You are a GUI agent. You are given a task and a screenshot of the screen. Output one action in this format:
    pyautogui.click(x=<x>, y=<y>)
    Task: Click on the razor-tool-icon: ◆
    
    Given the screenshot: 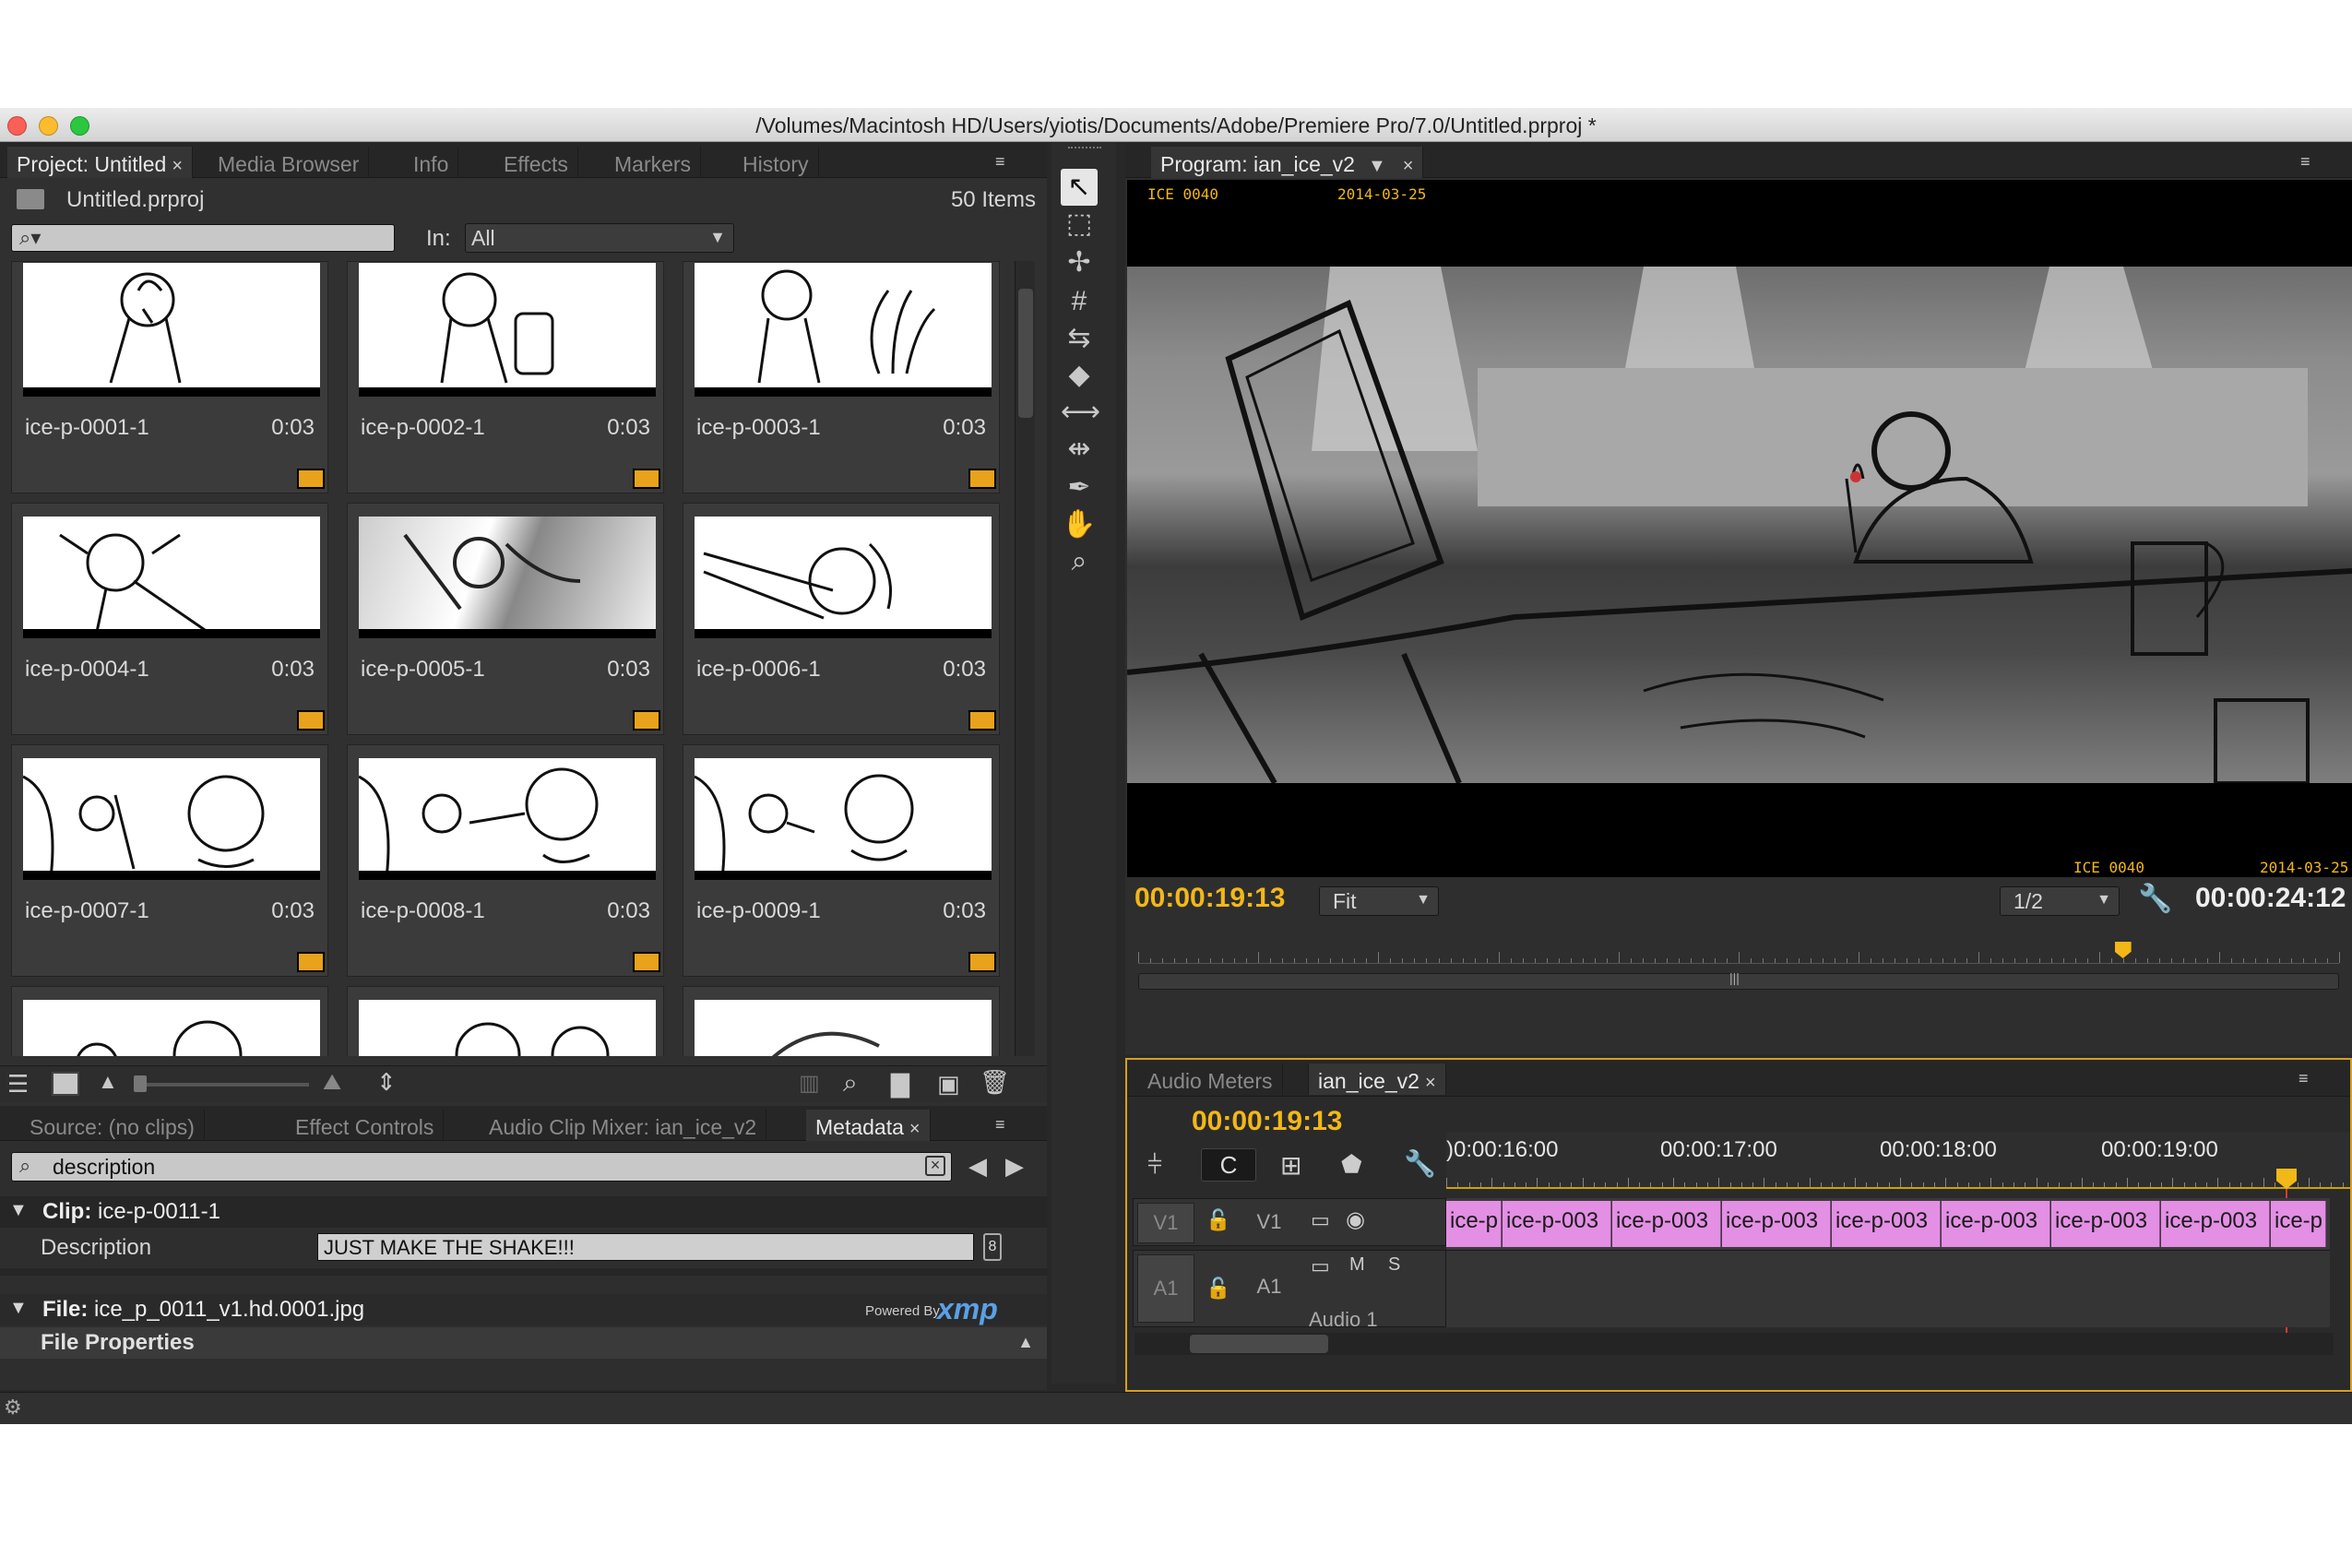 What is the action you would take?
    pyautogui.click(x=1079, y=375)
    